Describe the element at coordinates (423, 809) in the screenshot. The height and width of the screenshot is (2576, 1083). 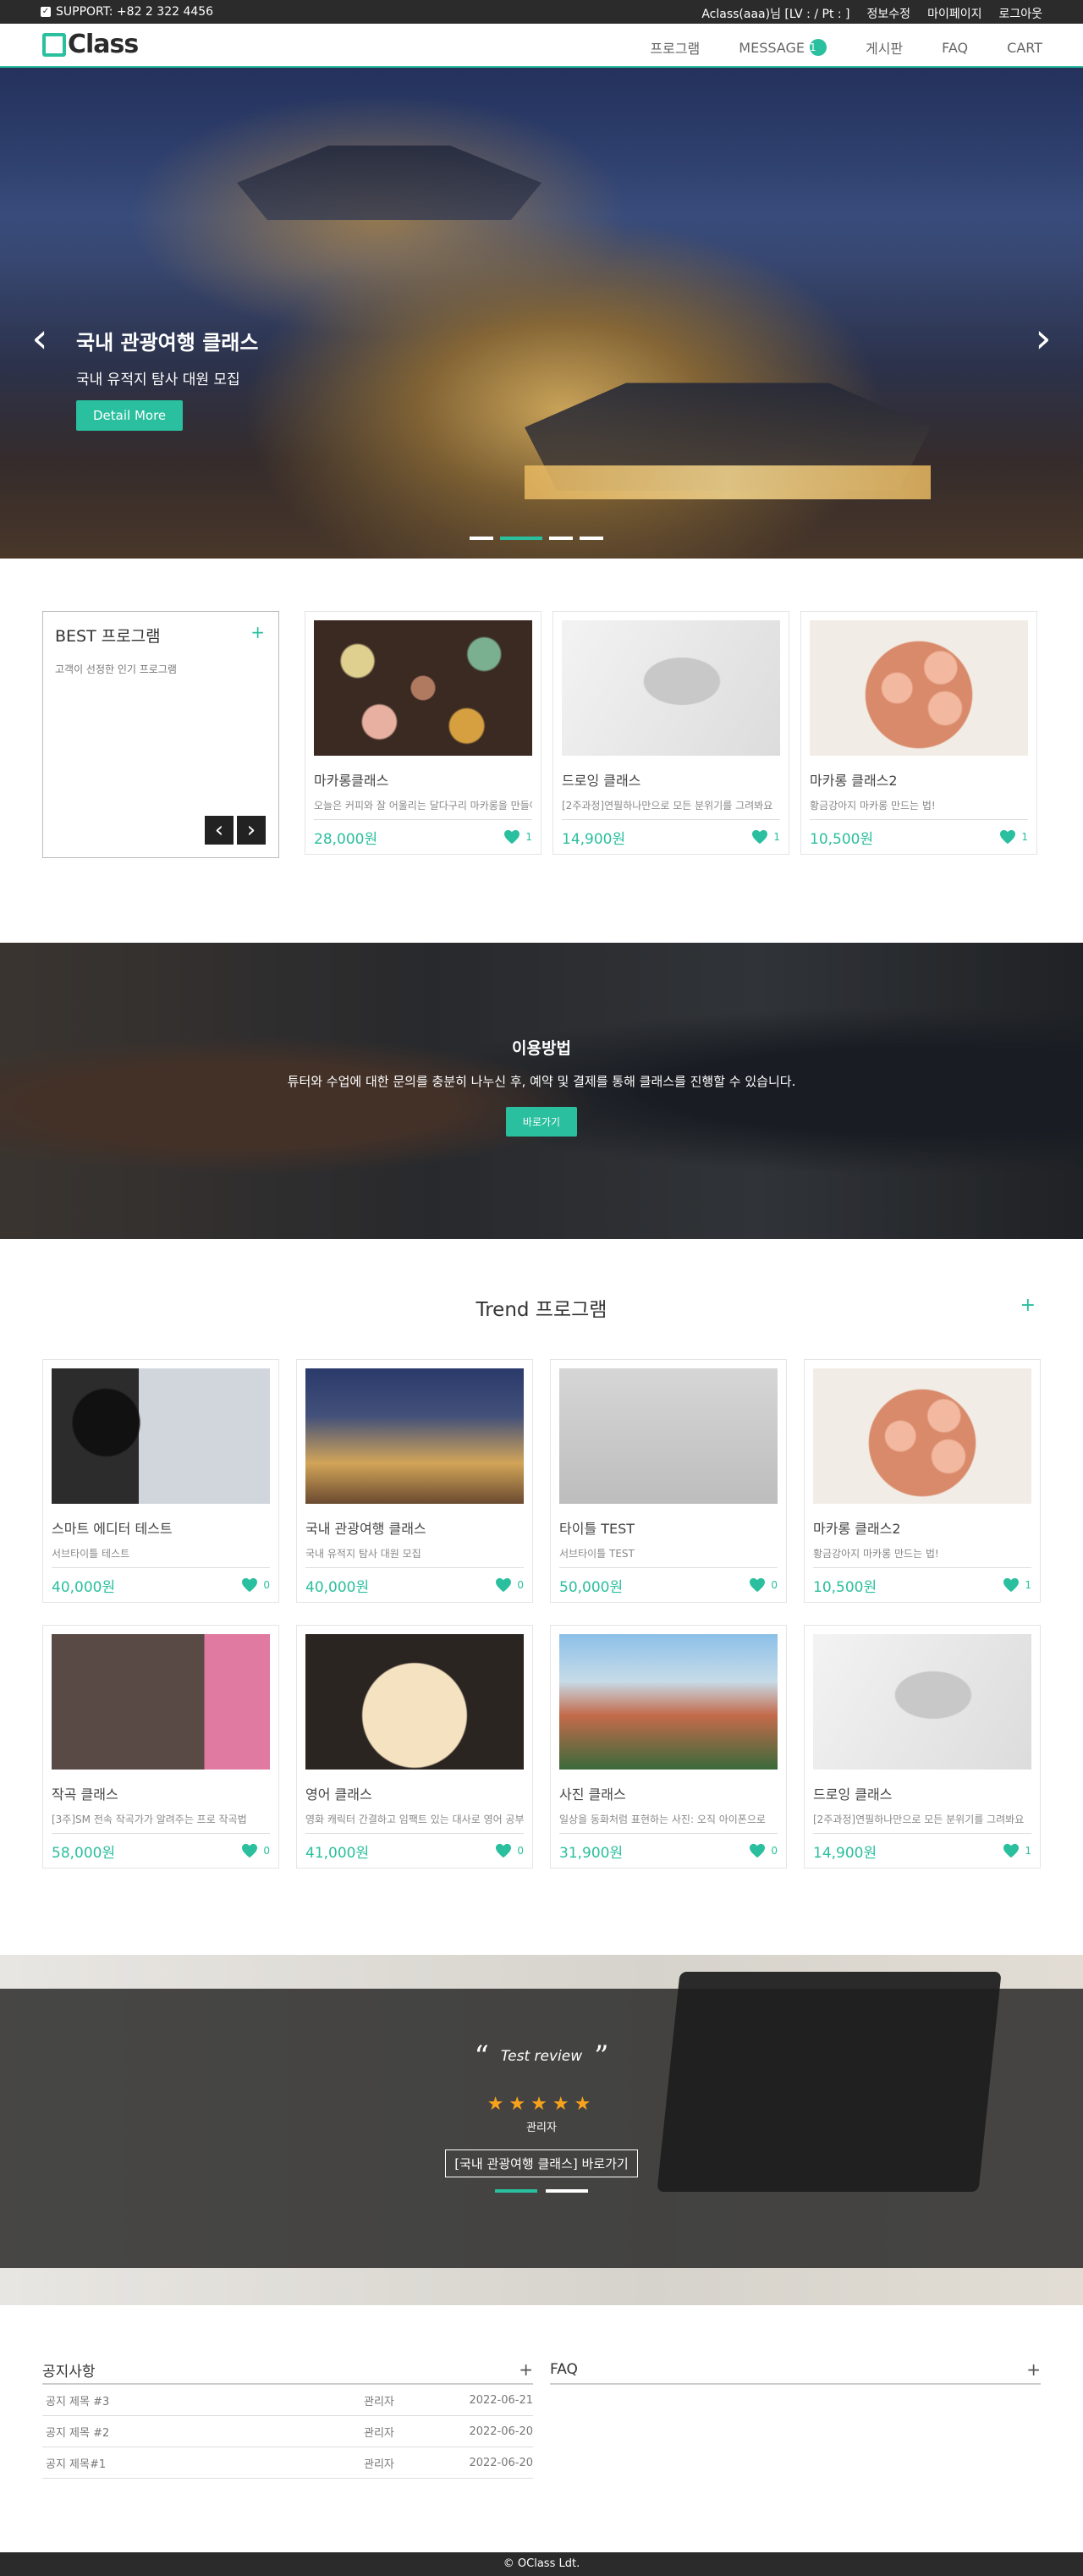
I see `card-subtitle: 오늘은 커피와 잘 어울리는 달다구리 마카롱을 만들어요` at that location.